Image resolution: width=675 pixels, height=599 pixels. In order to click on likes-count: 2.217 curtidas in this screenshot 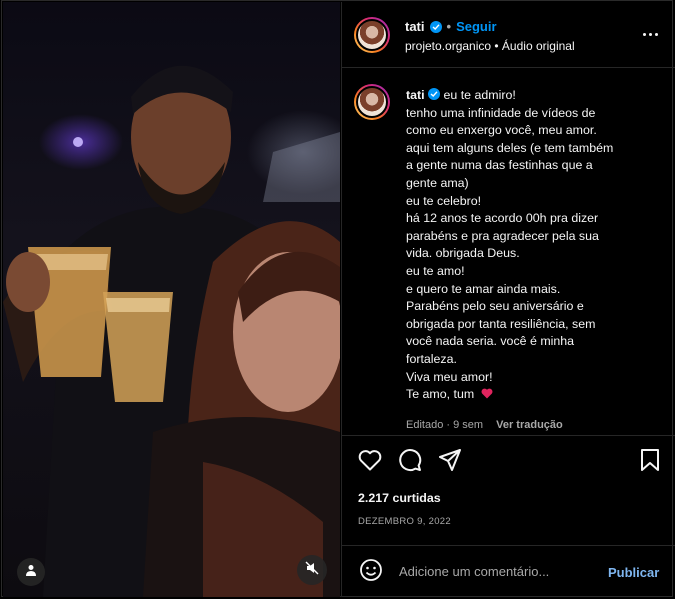, I will do `click(399, 498)`.